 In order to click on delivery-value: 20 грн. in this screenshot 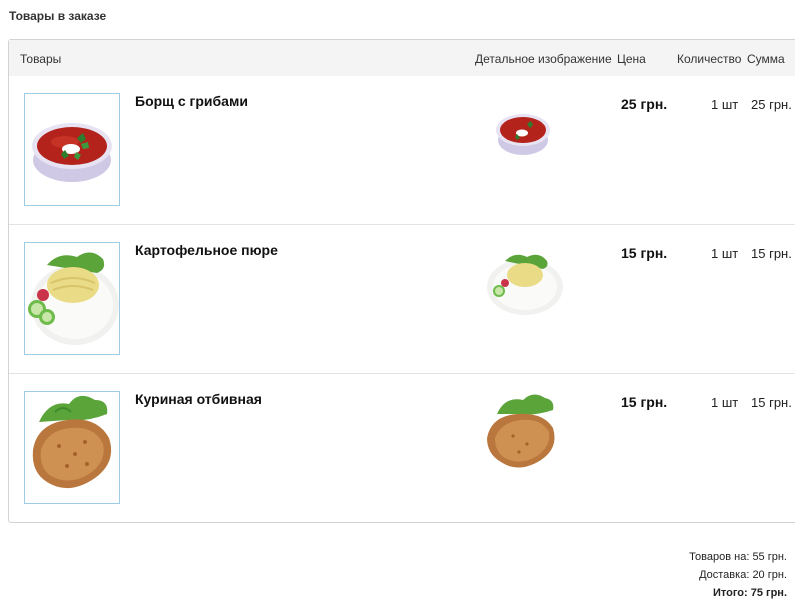, I will do `click(769, 575)`.